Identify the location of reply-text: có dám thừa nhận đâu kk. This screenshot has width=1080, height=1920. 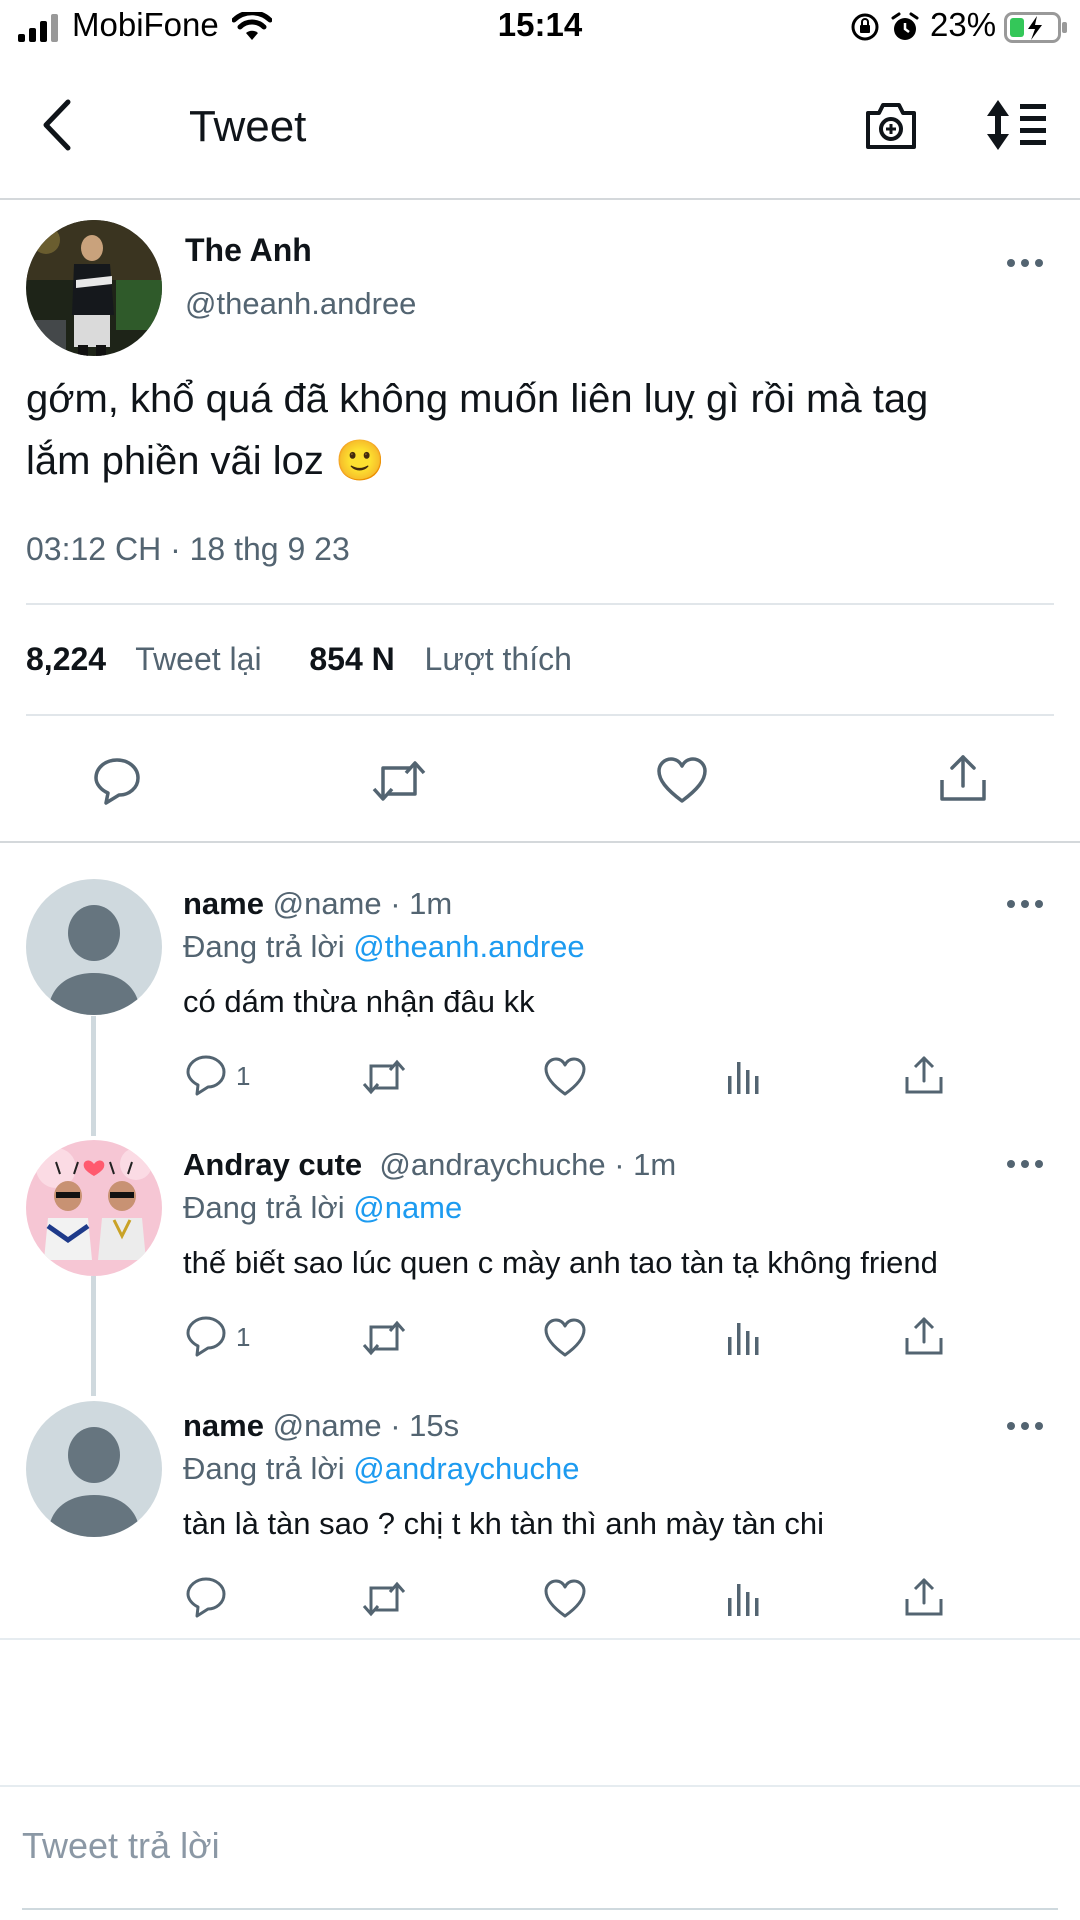
(359, 1001).